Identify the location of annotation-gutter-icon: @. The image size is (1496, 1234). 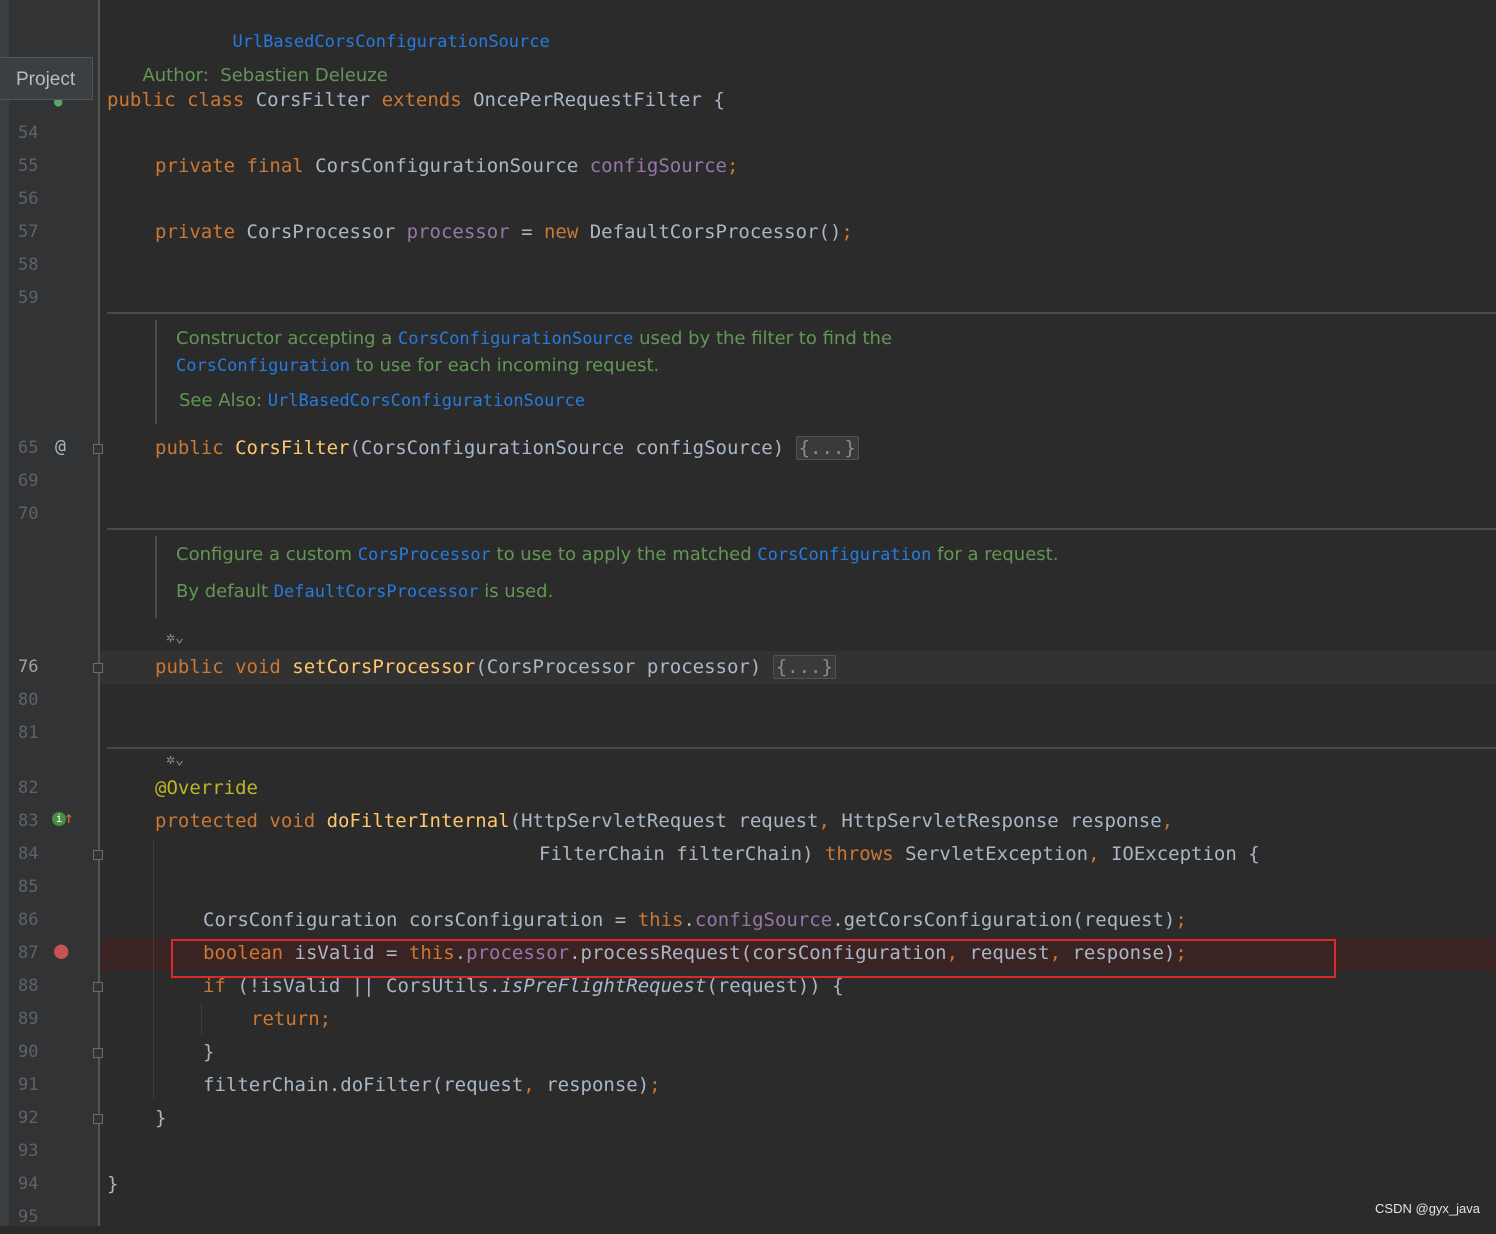
(60, 446).